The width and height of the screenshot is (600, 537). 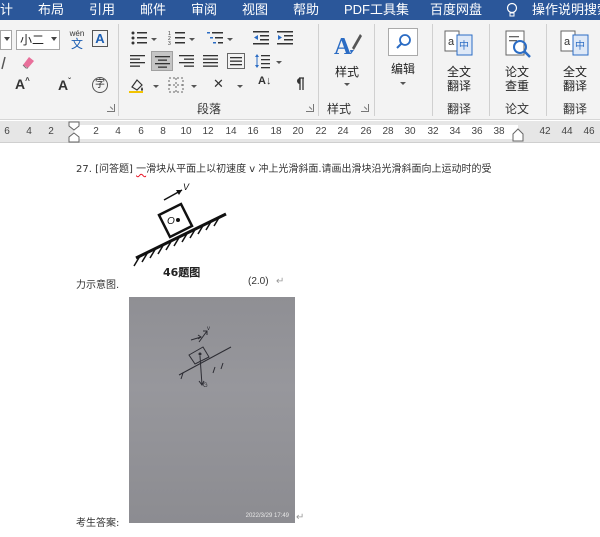 I want to click on tell-me-search: 操作说明搜索, so click(x=566, y=10).